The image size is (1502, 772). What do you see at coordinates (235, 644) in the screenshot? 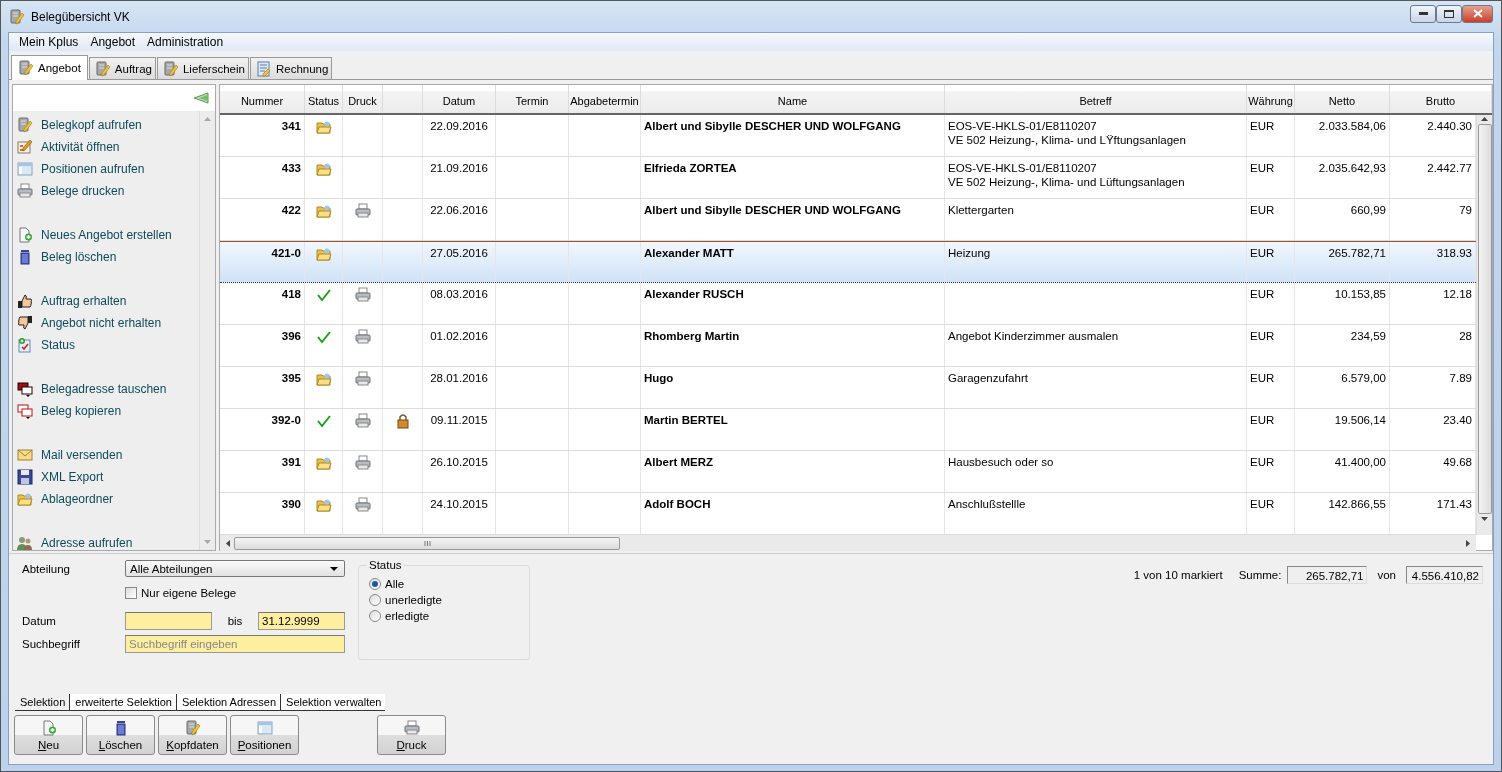
I see `search-field: Suchbegriff eingeben` at bounding box center [235, 644].